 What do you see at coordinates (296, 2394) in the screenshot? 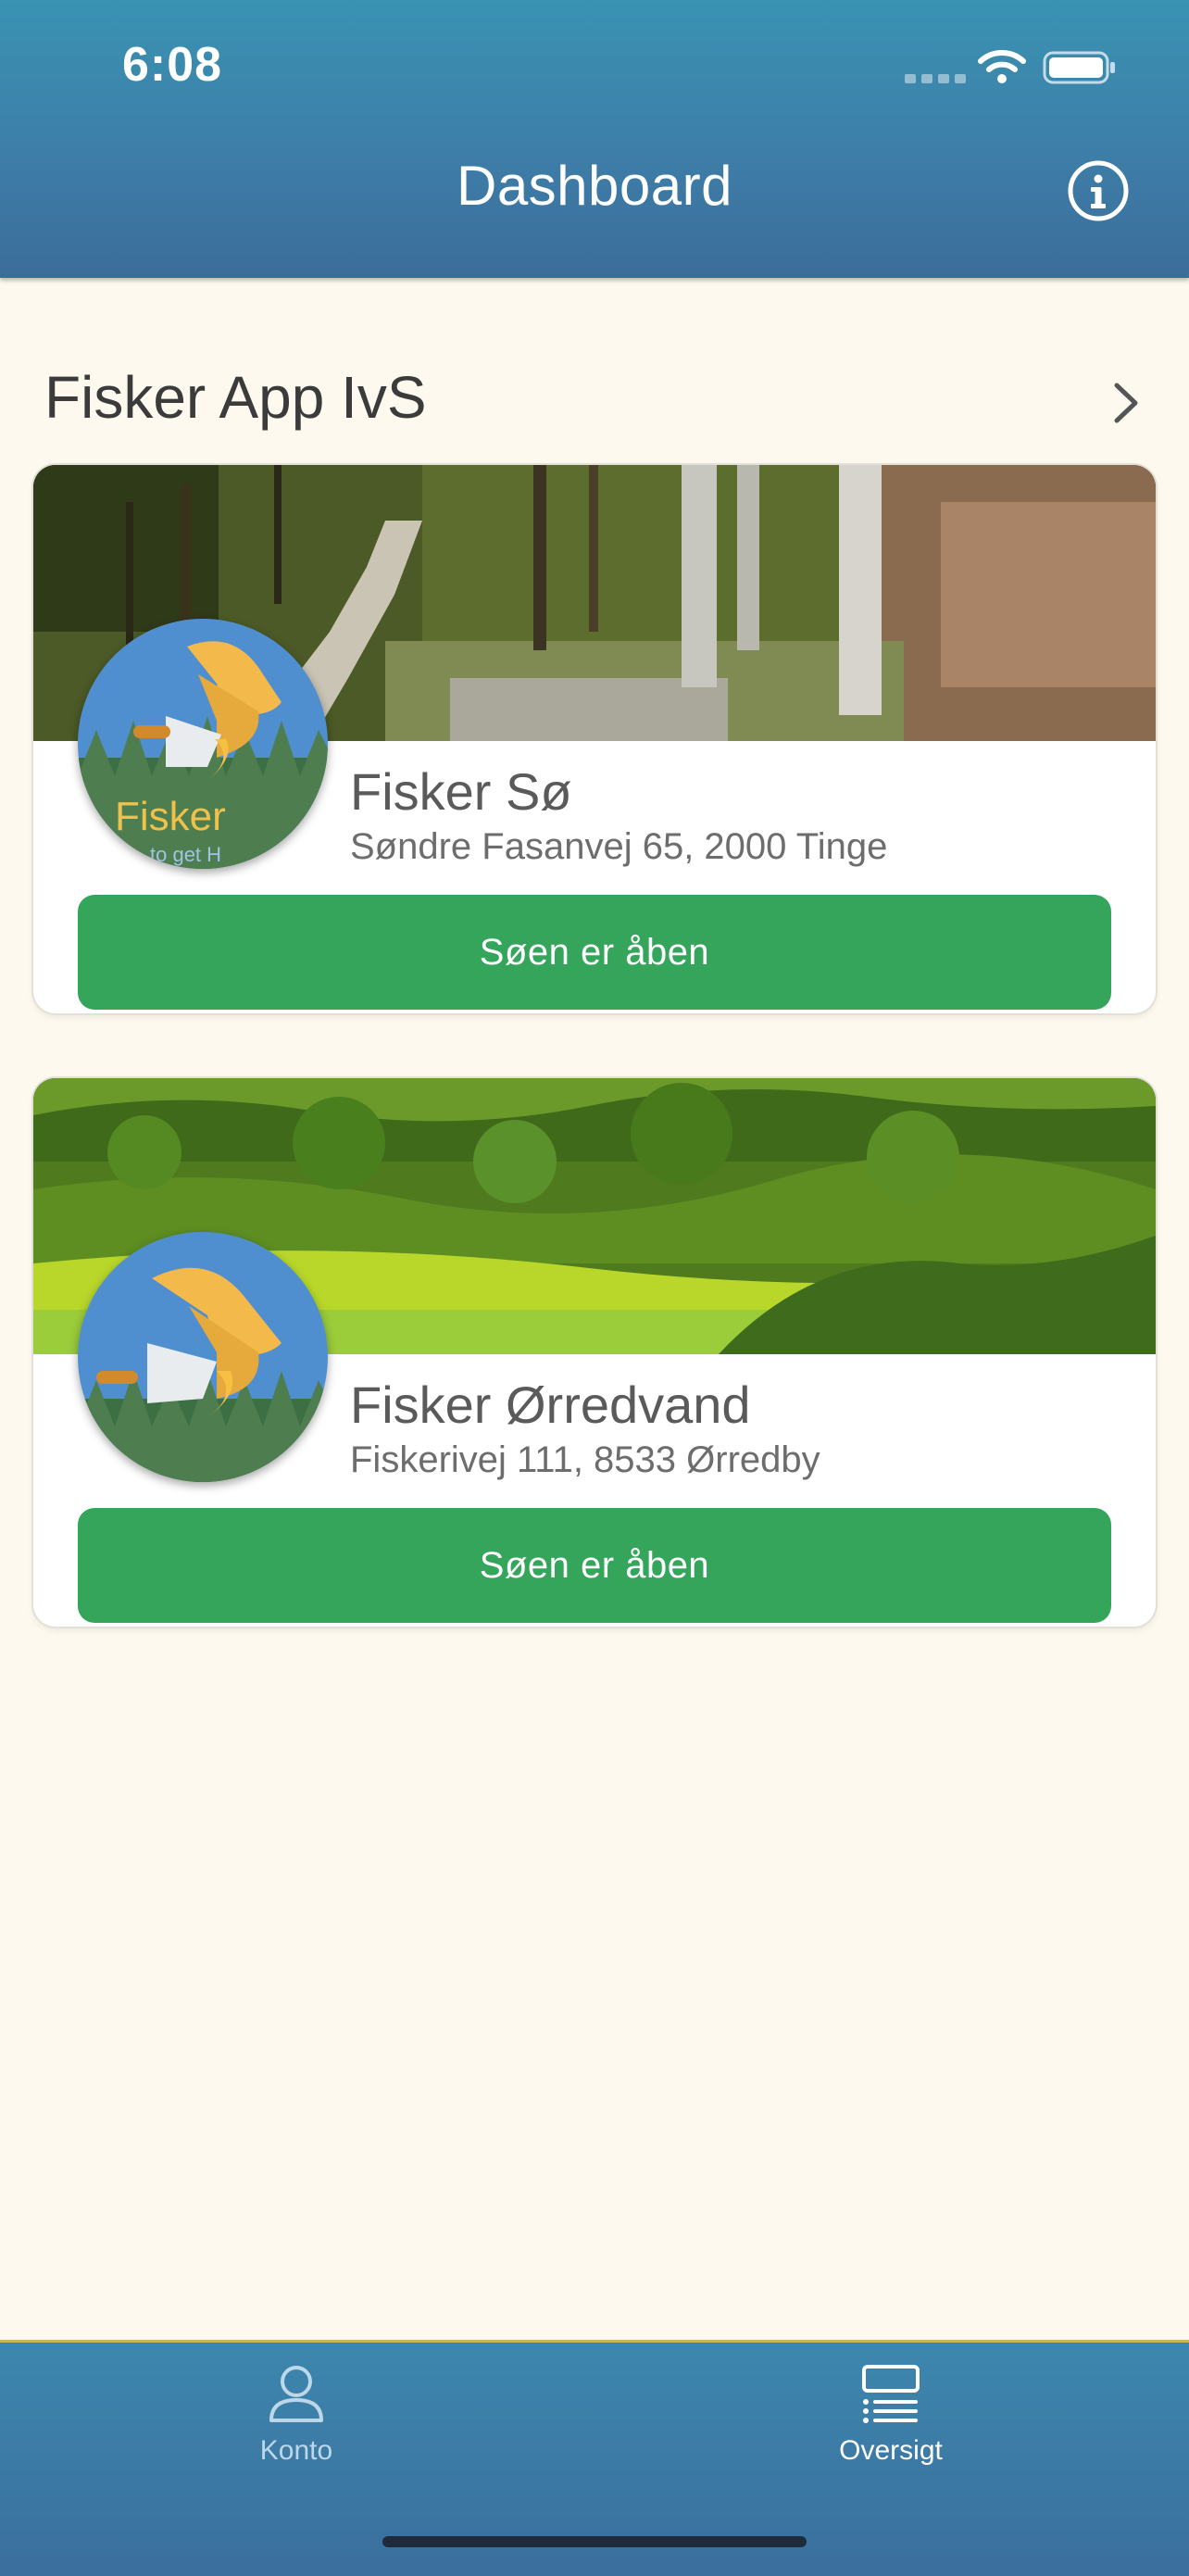
I see `person-icon` at bounding box center [296, 2394].